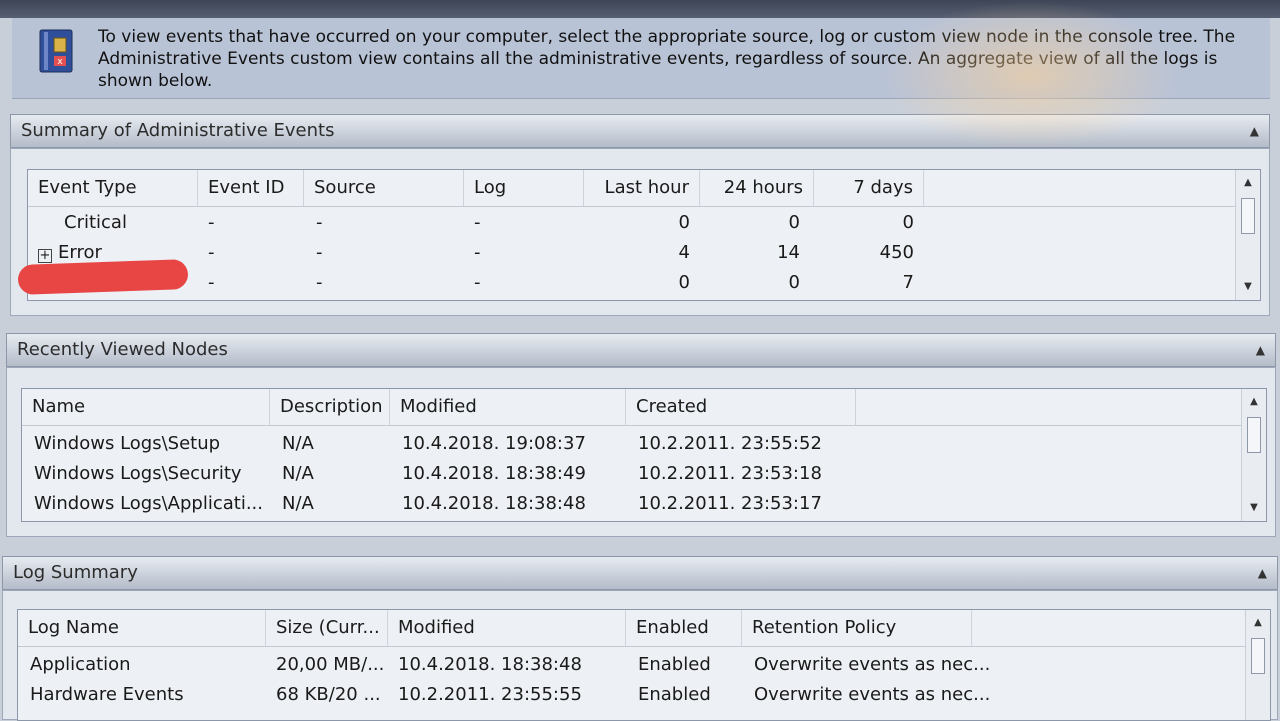  I want to click on col-log-name: Log Name, so click(142, 628).